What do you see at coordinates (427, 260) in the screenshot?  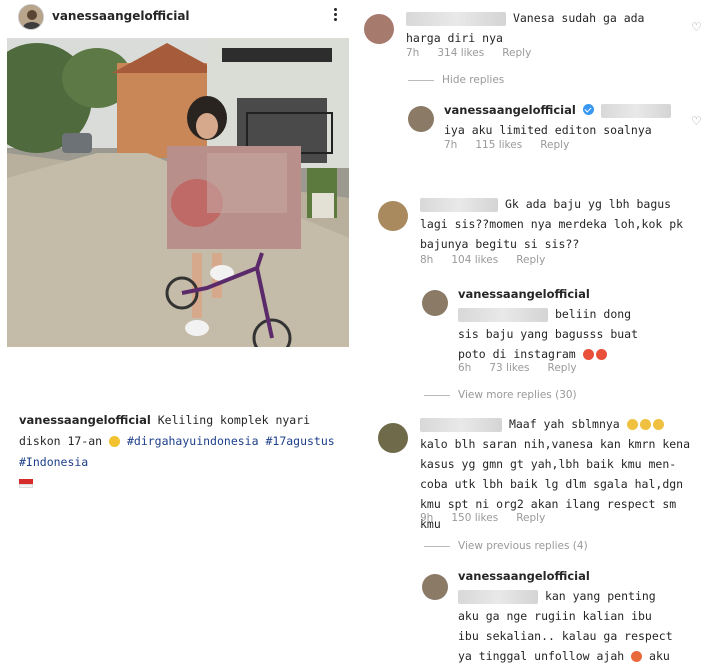 I see `comment-time: 8h` at bounding box center [427, 260].